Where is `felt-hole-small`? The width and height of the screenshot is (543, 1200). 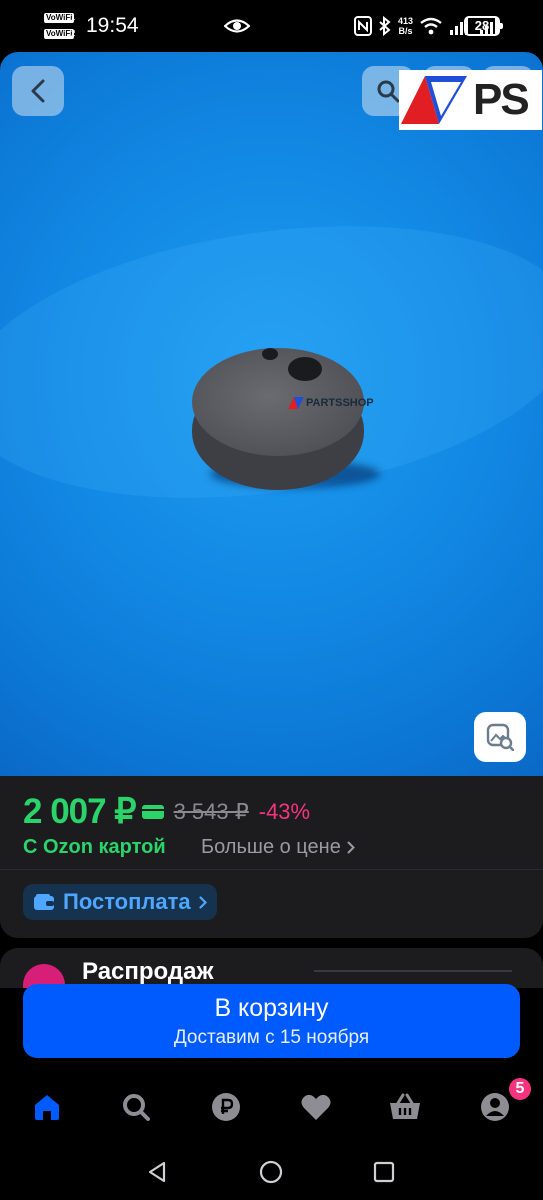
felt-hole-small is located at coordinates (270, 354).